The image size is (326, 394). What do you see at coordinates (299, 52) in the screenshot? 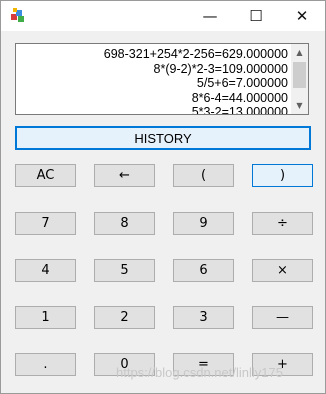
I see `scroll-up-icon: ▲` at bounding box center [299, 52].